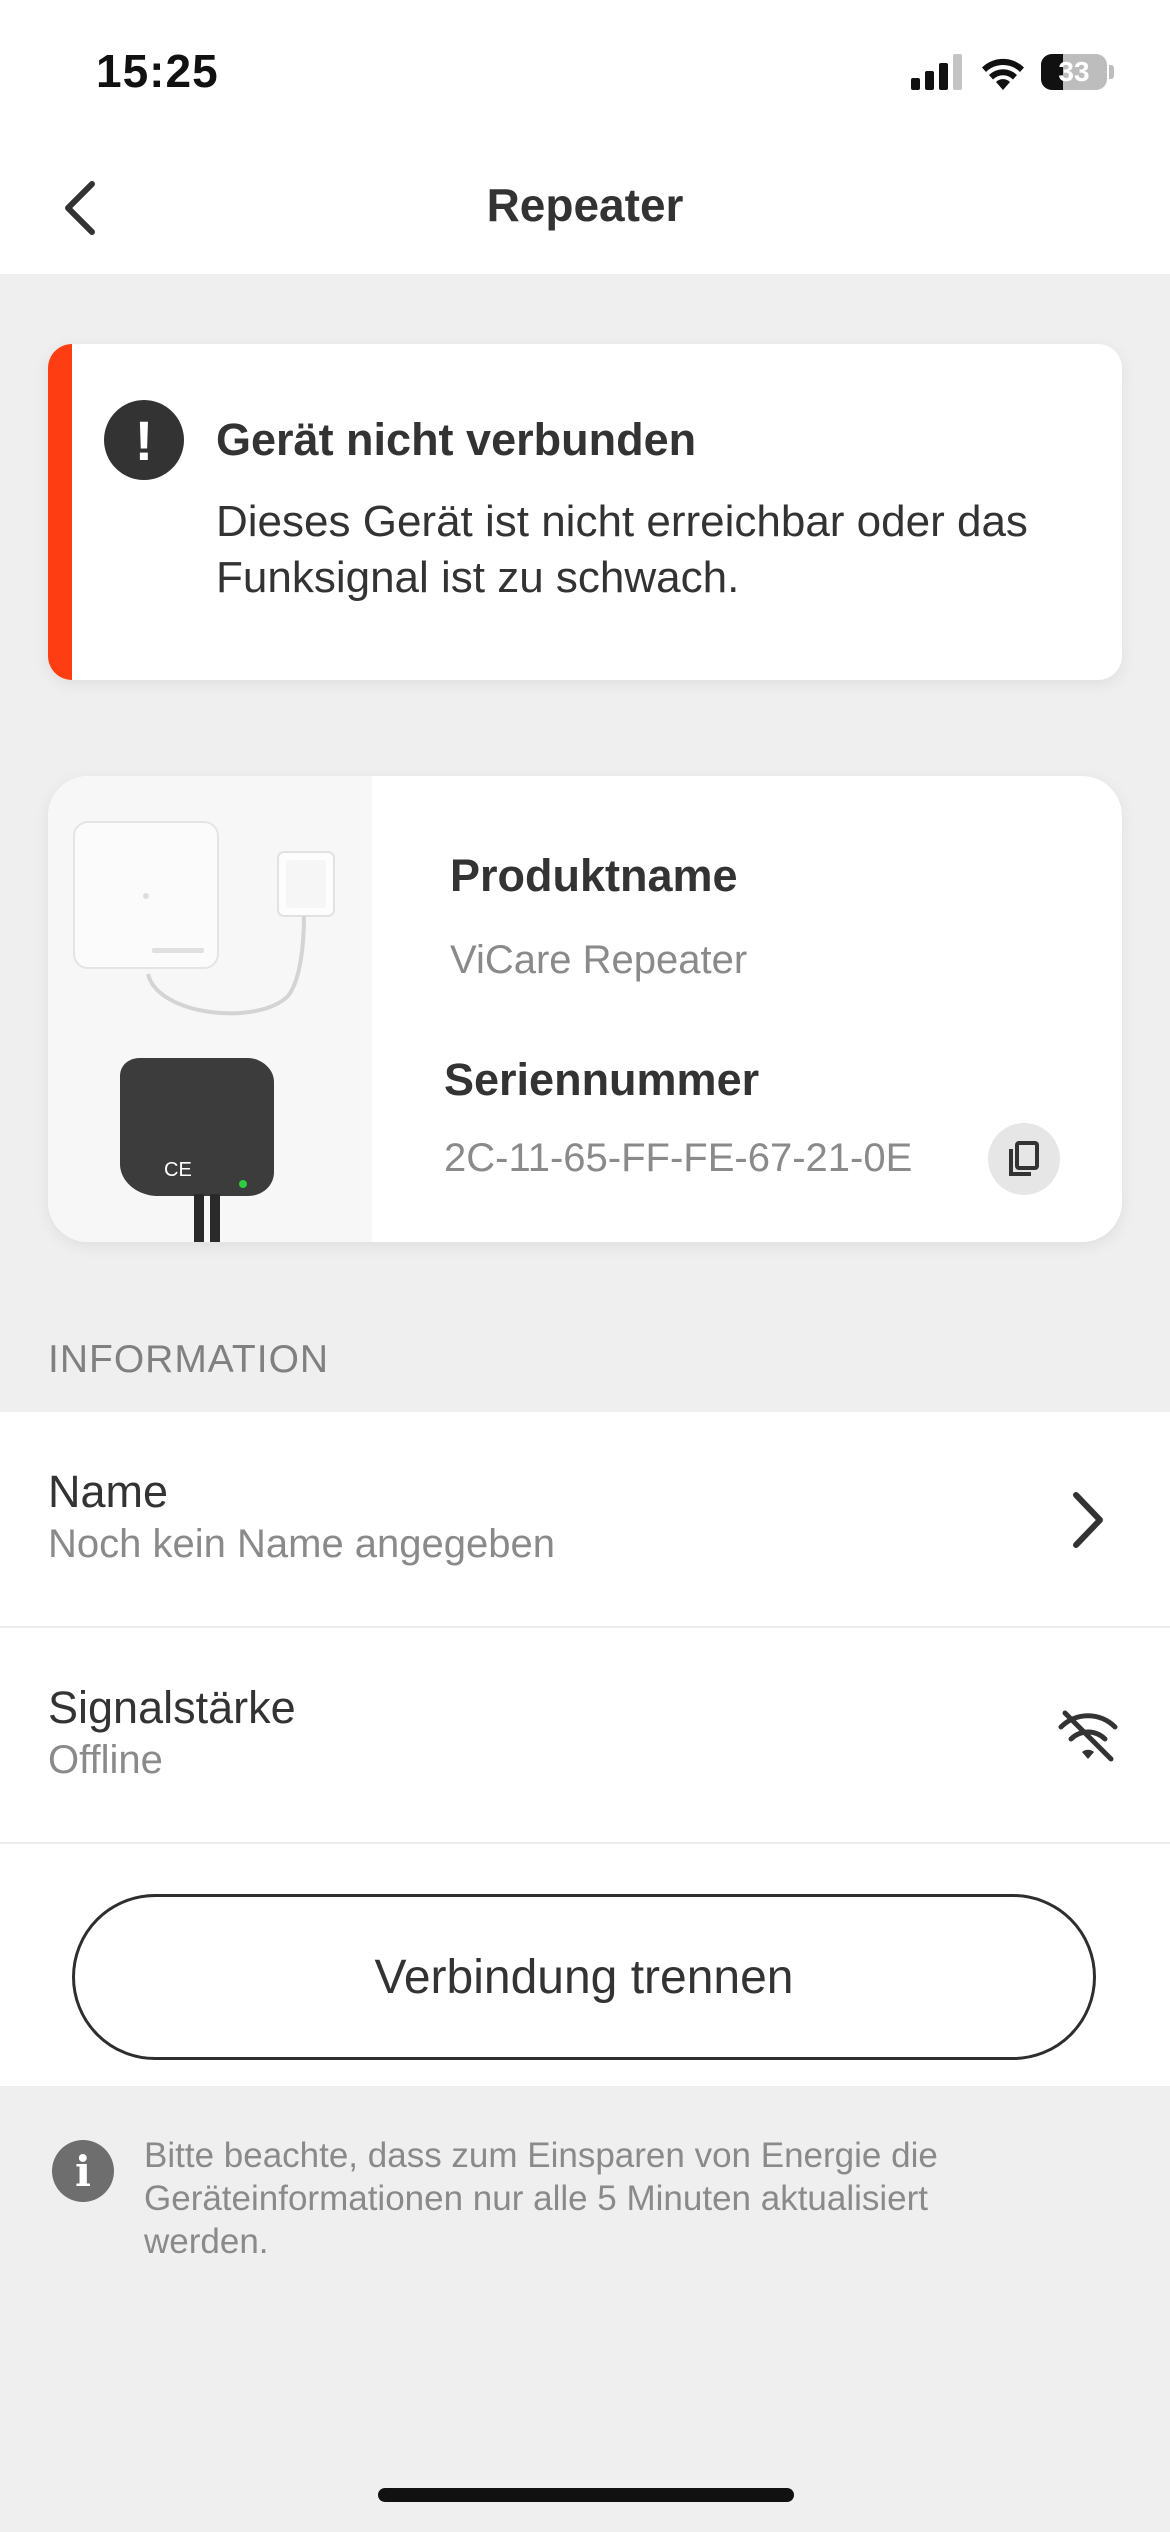  I want to click on battery-level: 33, so click(1074, 71).